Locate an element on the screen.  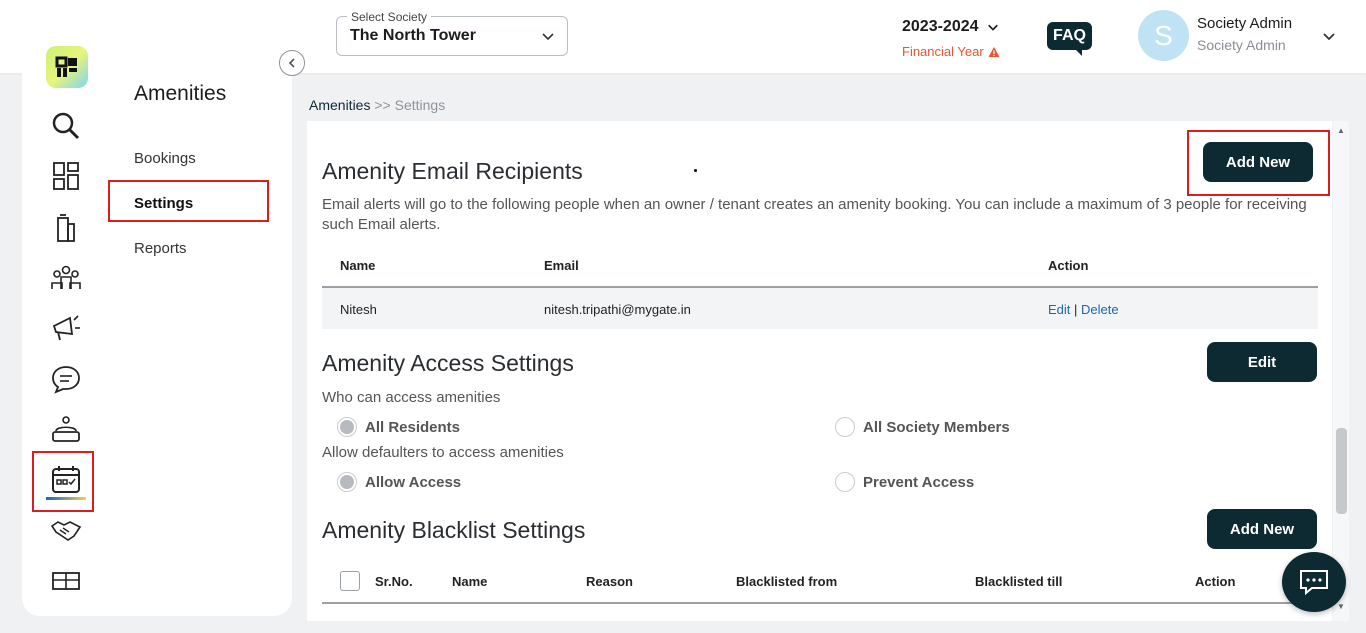
user-name: Society Admin is located at coordinates (1245, 23).